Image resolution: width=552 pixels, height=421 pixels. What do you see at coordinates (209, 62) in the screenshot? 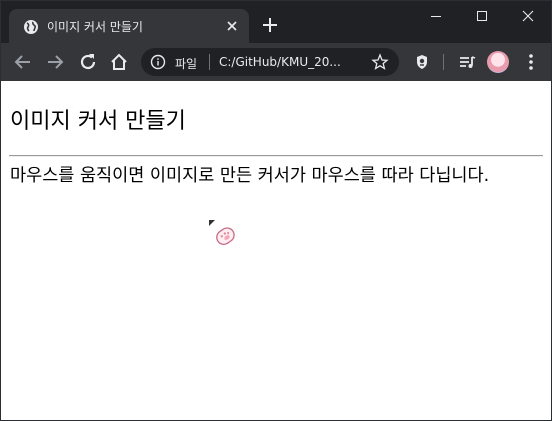
I see `address-separator` at bounding box center [209, 62].